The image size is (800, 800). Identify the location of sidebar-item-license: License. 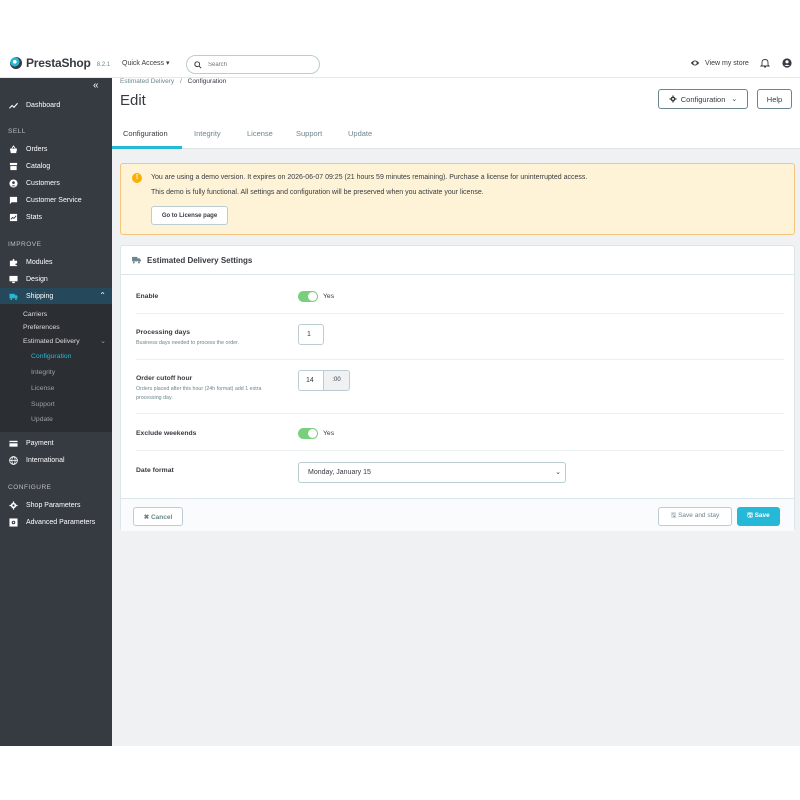
(42, 388).